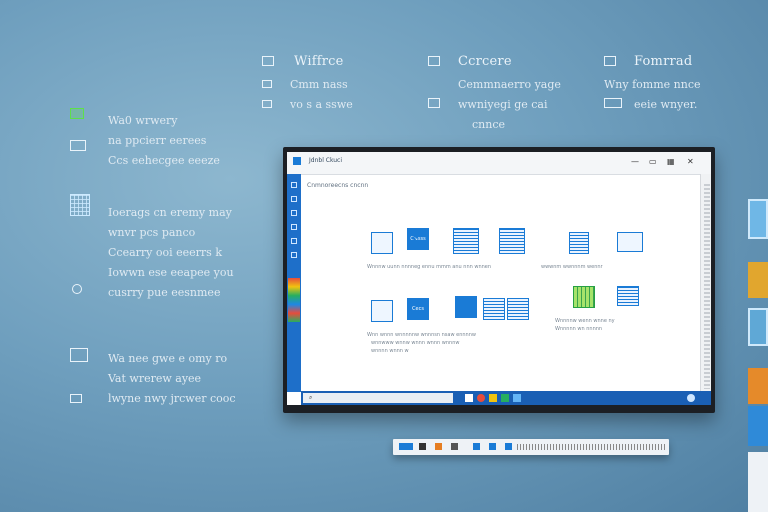 The width and height of the screenshot is (768, 512). Describe the element at coordinates (311, 397) in the screenshot. I see `search-icon: ⌕` at that location.